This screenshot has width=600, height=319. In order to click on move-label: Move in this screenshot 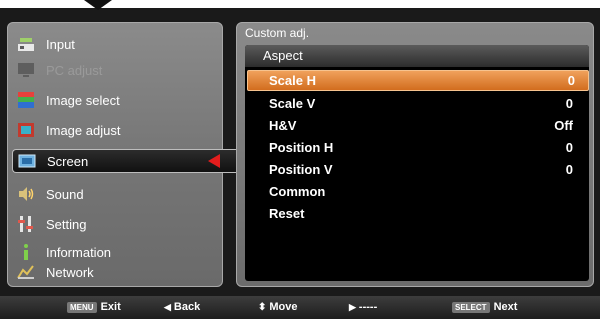, I will do `click(283, 307)`.